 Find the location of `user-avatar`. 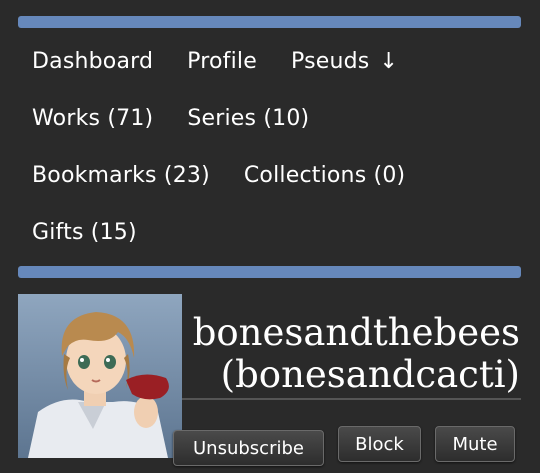

user-avatar is located at coordinates (100, 376).